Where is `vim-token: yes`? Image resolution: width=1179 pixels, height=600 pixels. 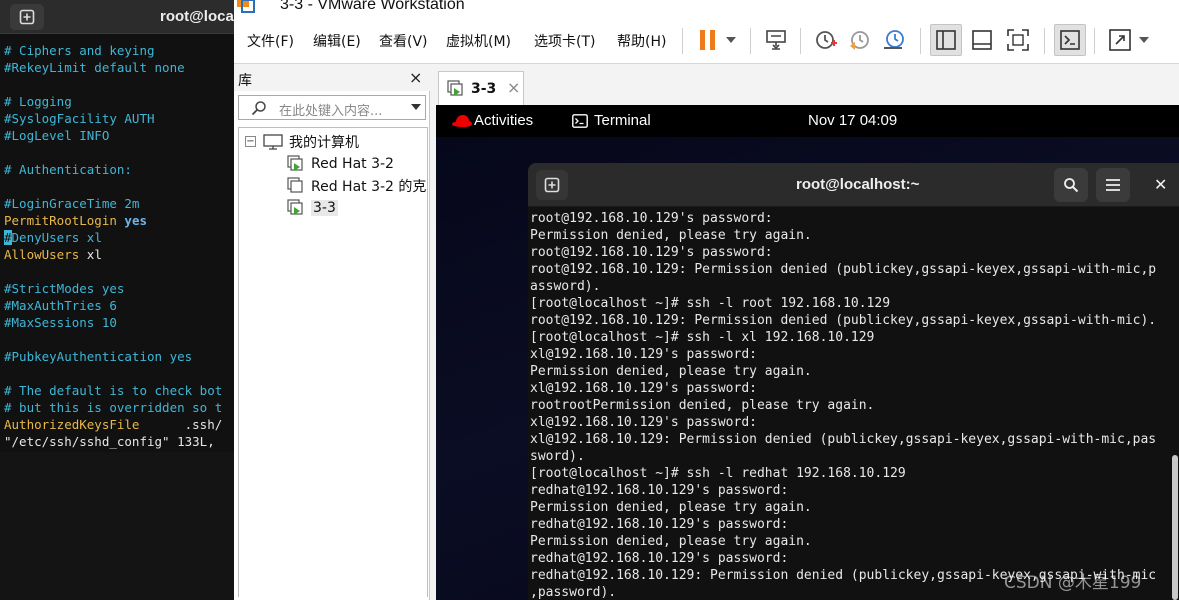 vim-token: yes is located at coordinates (131, 220).